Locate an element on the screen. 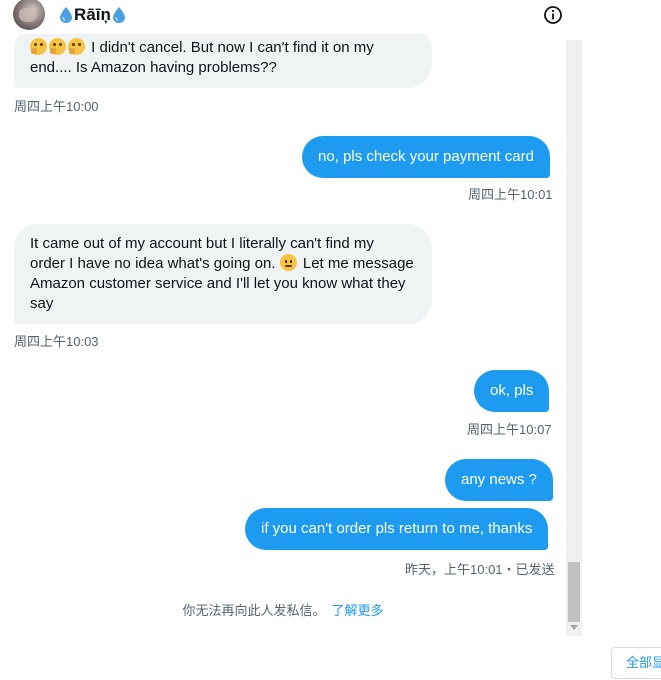 The height and width of the screenshot is (680, 661). message-text: no, pls check your payment card is located at coordinates (426, 156).